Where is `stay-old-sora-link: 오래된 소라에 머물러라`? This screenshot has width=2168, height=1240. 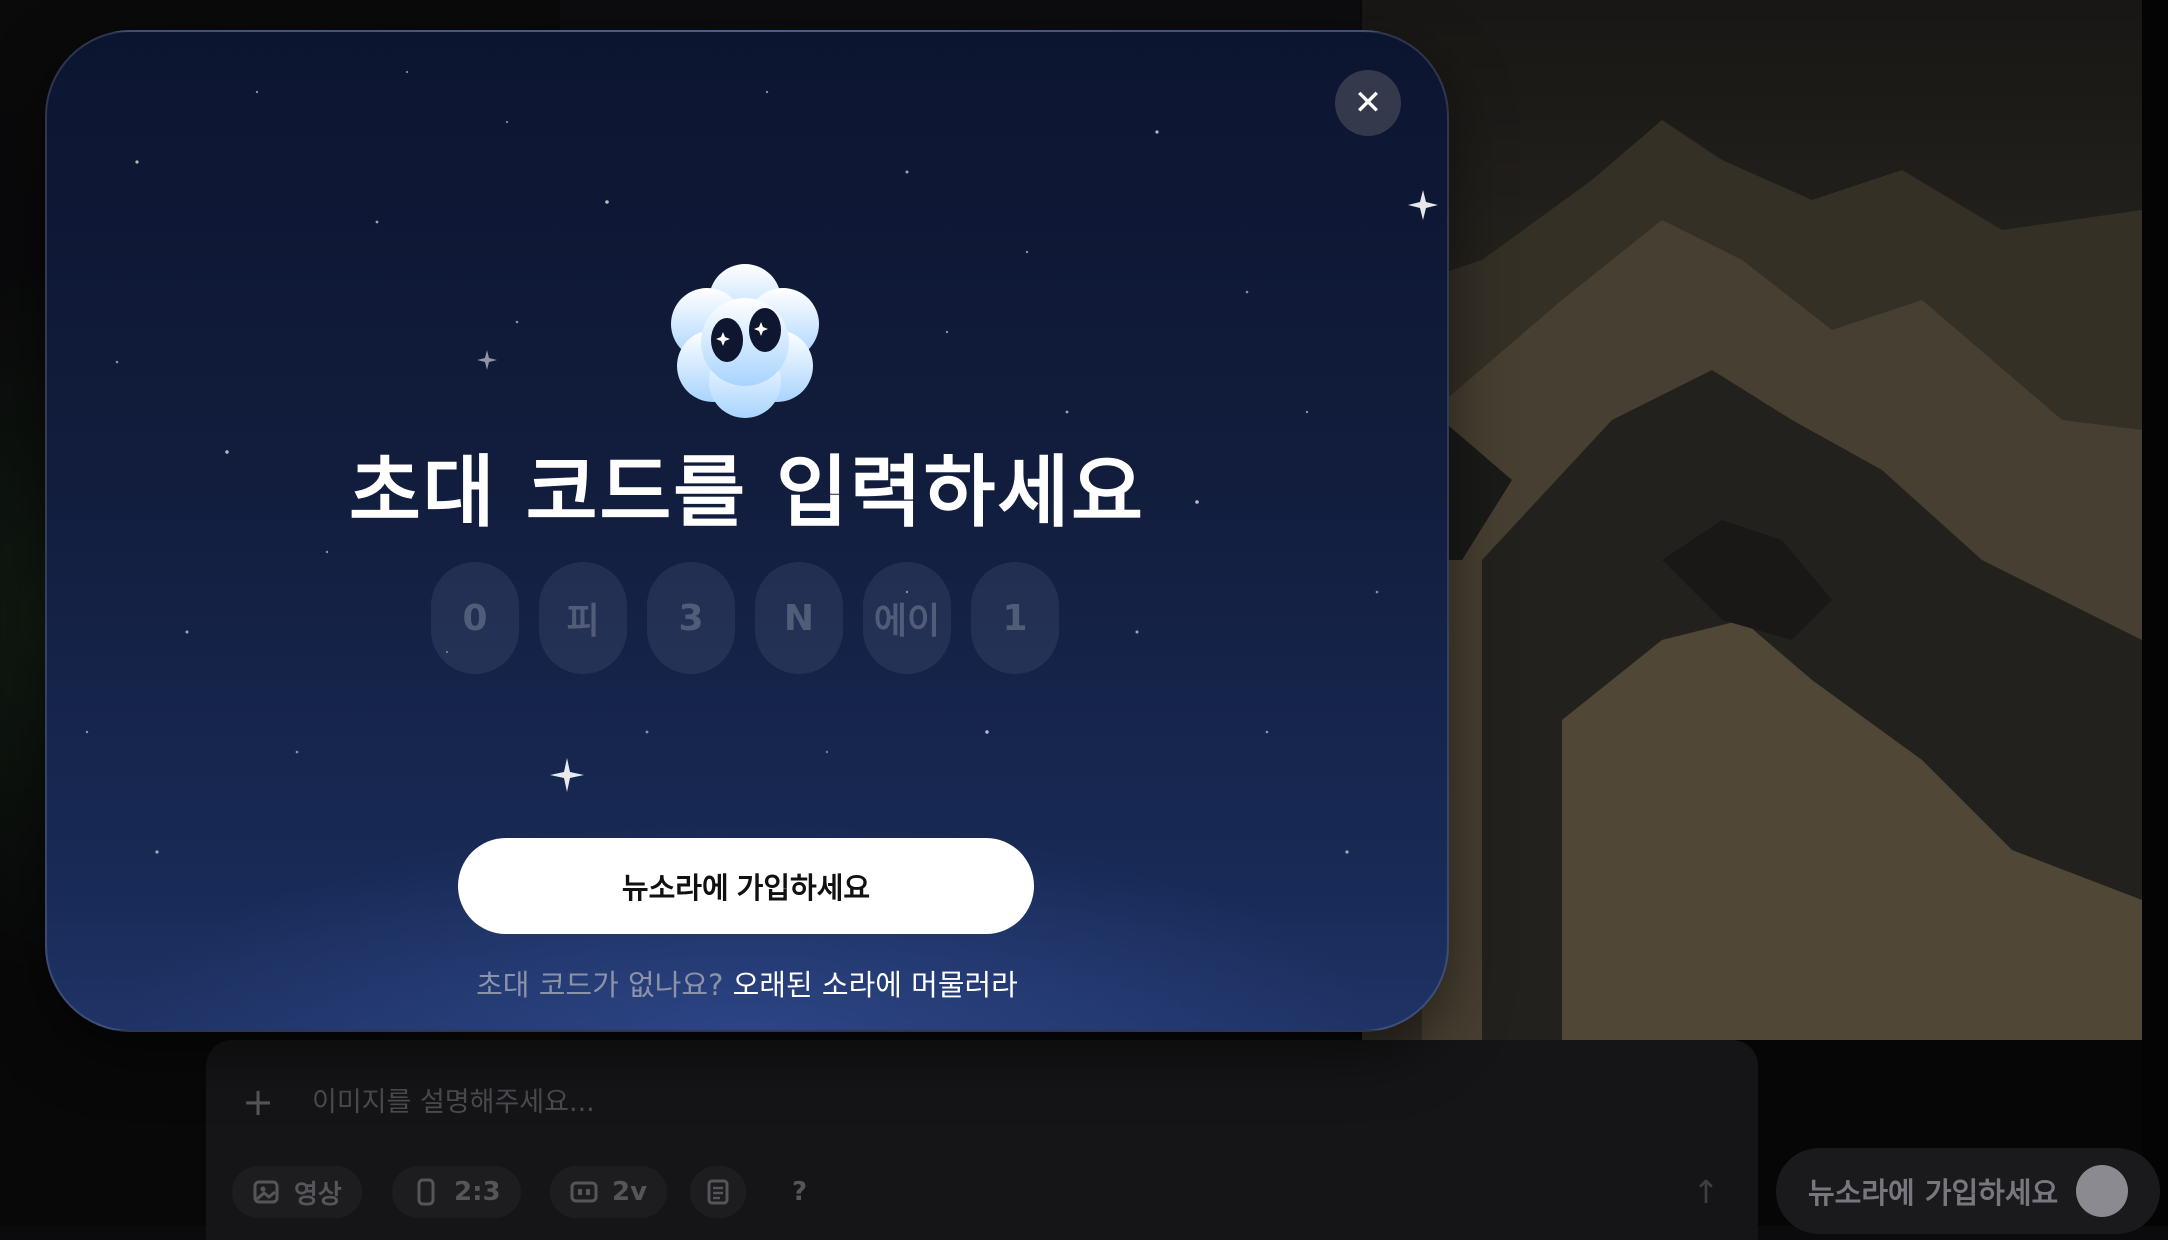 stay-old-sora-link: 오래된 소라에 머물러라 is located at coordinates (875, 985).